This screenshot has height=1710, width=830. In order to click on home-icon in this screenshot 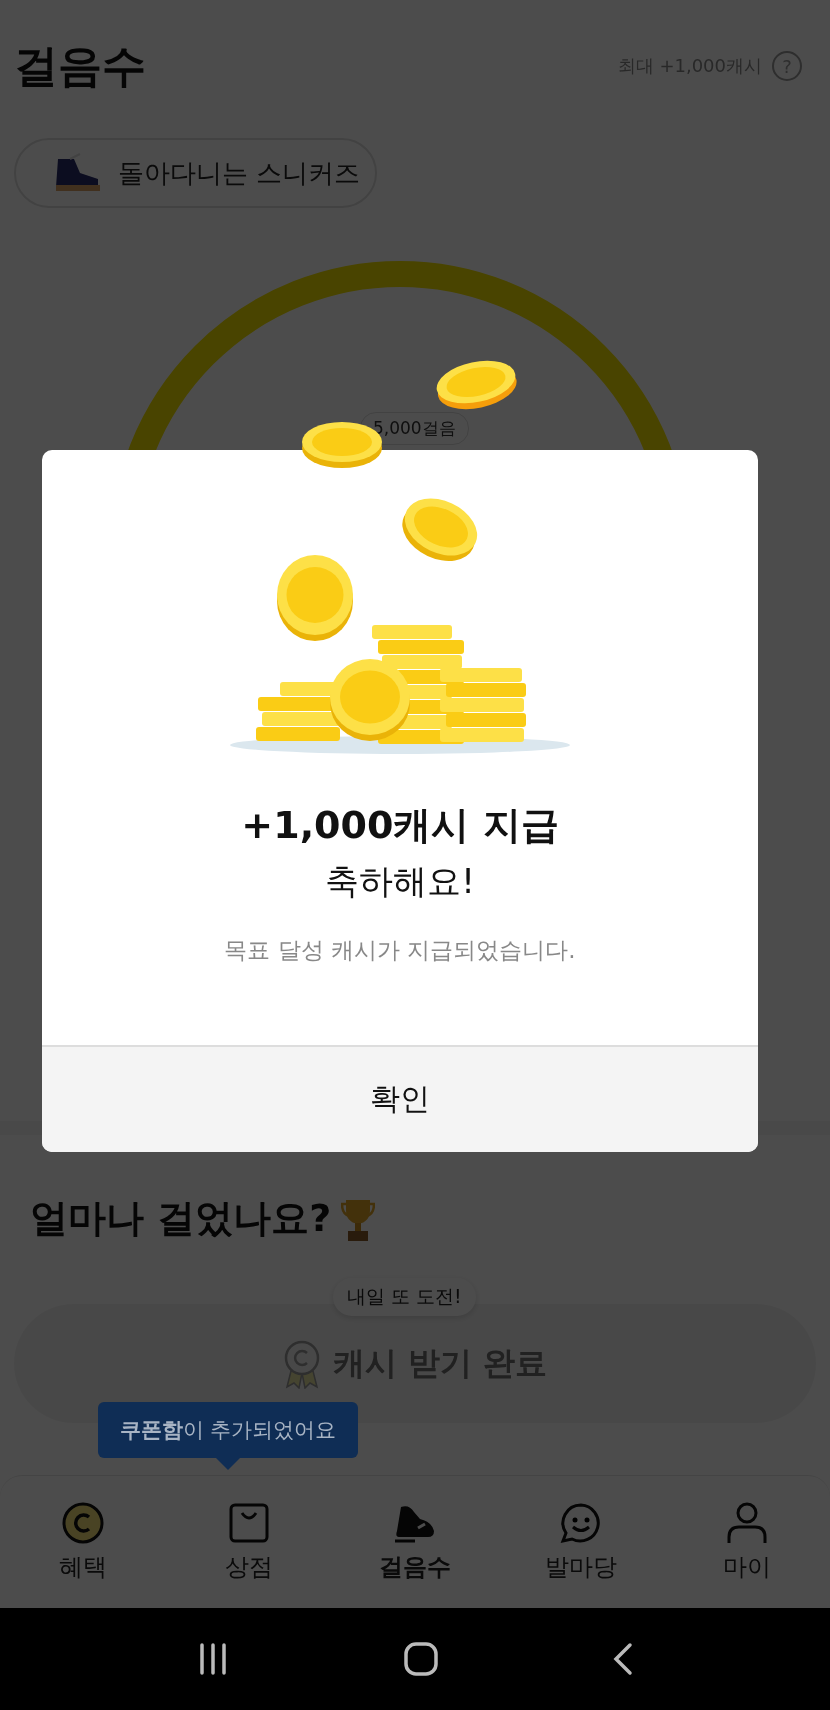, I will do `click(421, 1659)`.